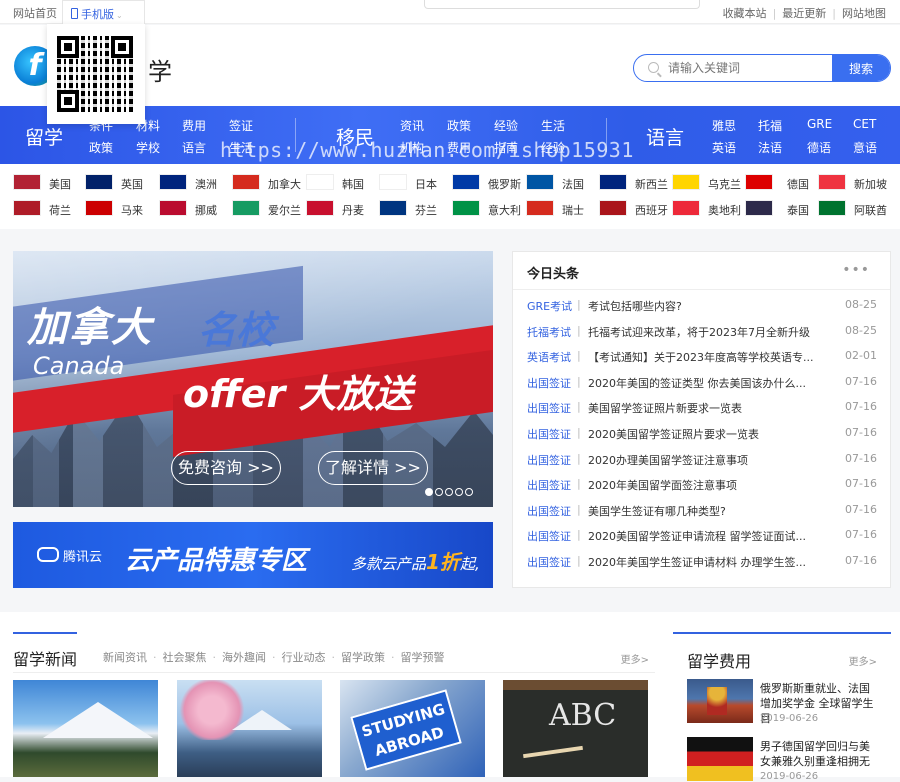 This screenshot has height=782, width=900. I want to click on nav-language: 语言, so click(665, 136).